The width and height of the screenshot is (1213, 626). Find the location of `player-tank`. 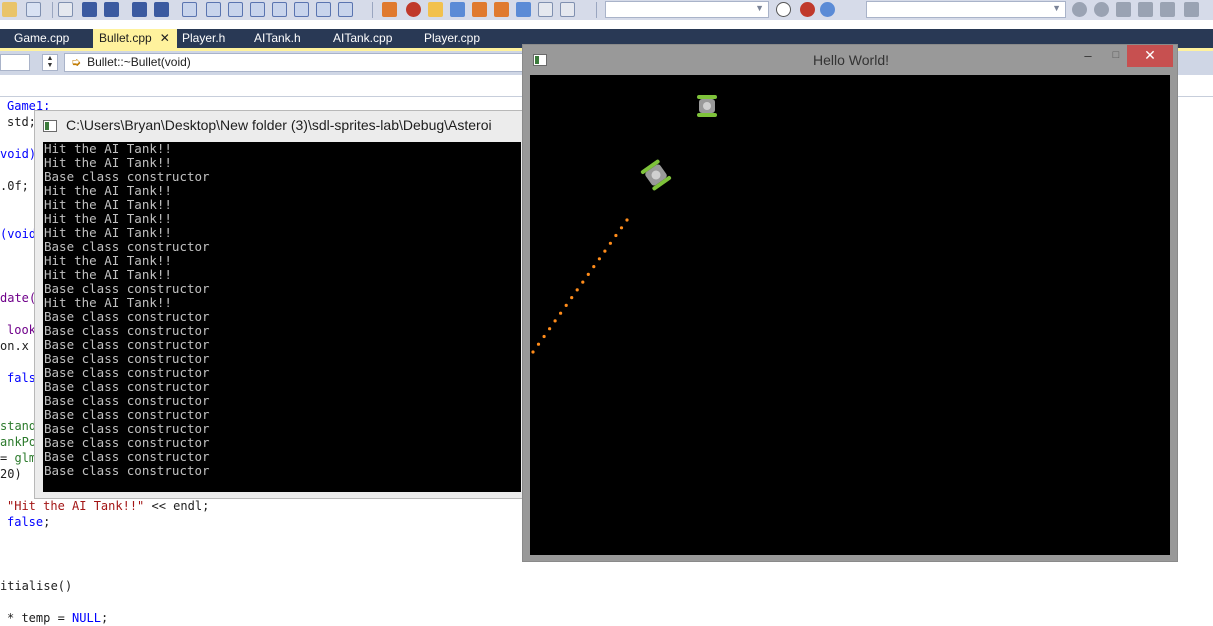

player-tank is located at coordinates (656, 175).